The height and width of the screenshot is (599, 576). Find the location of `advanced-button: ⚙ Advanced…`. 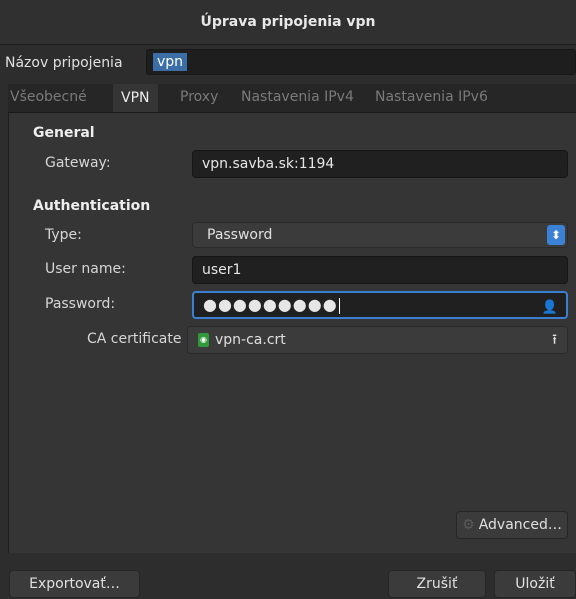

advanced-button: ⚙ Advanced… is located at coordinates (512, 525).